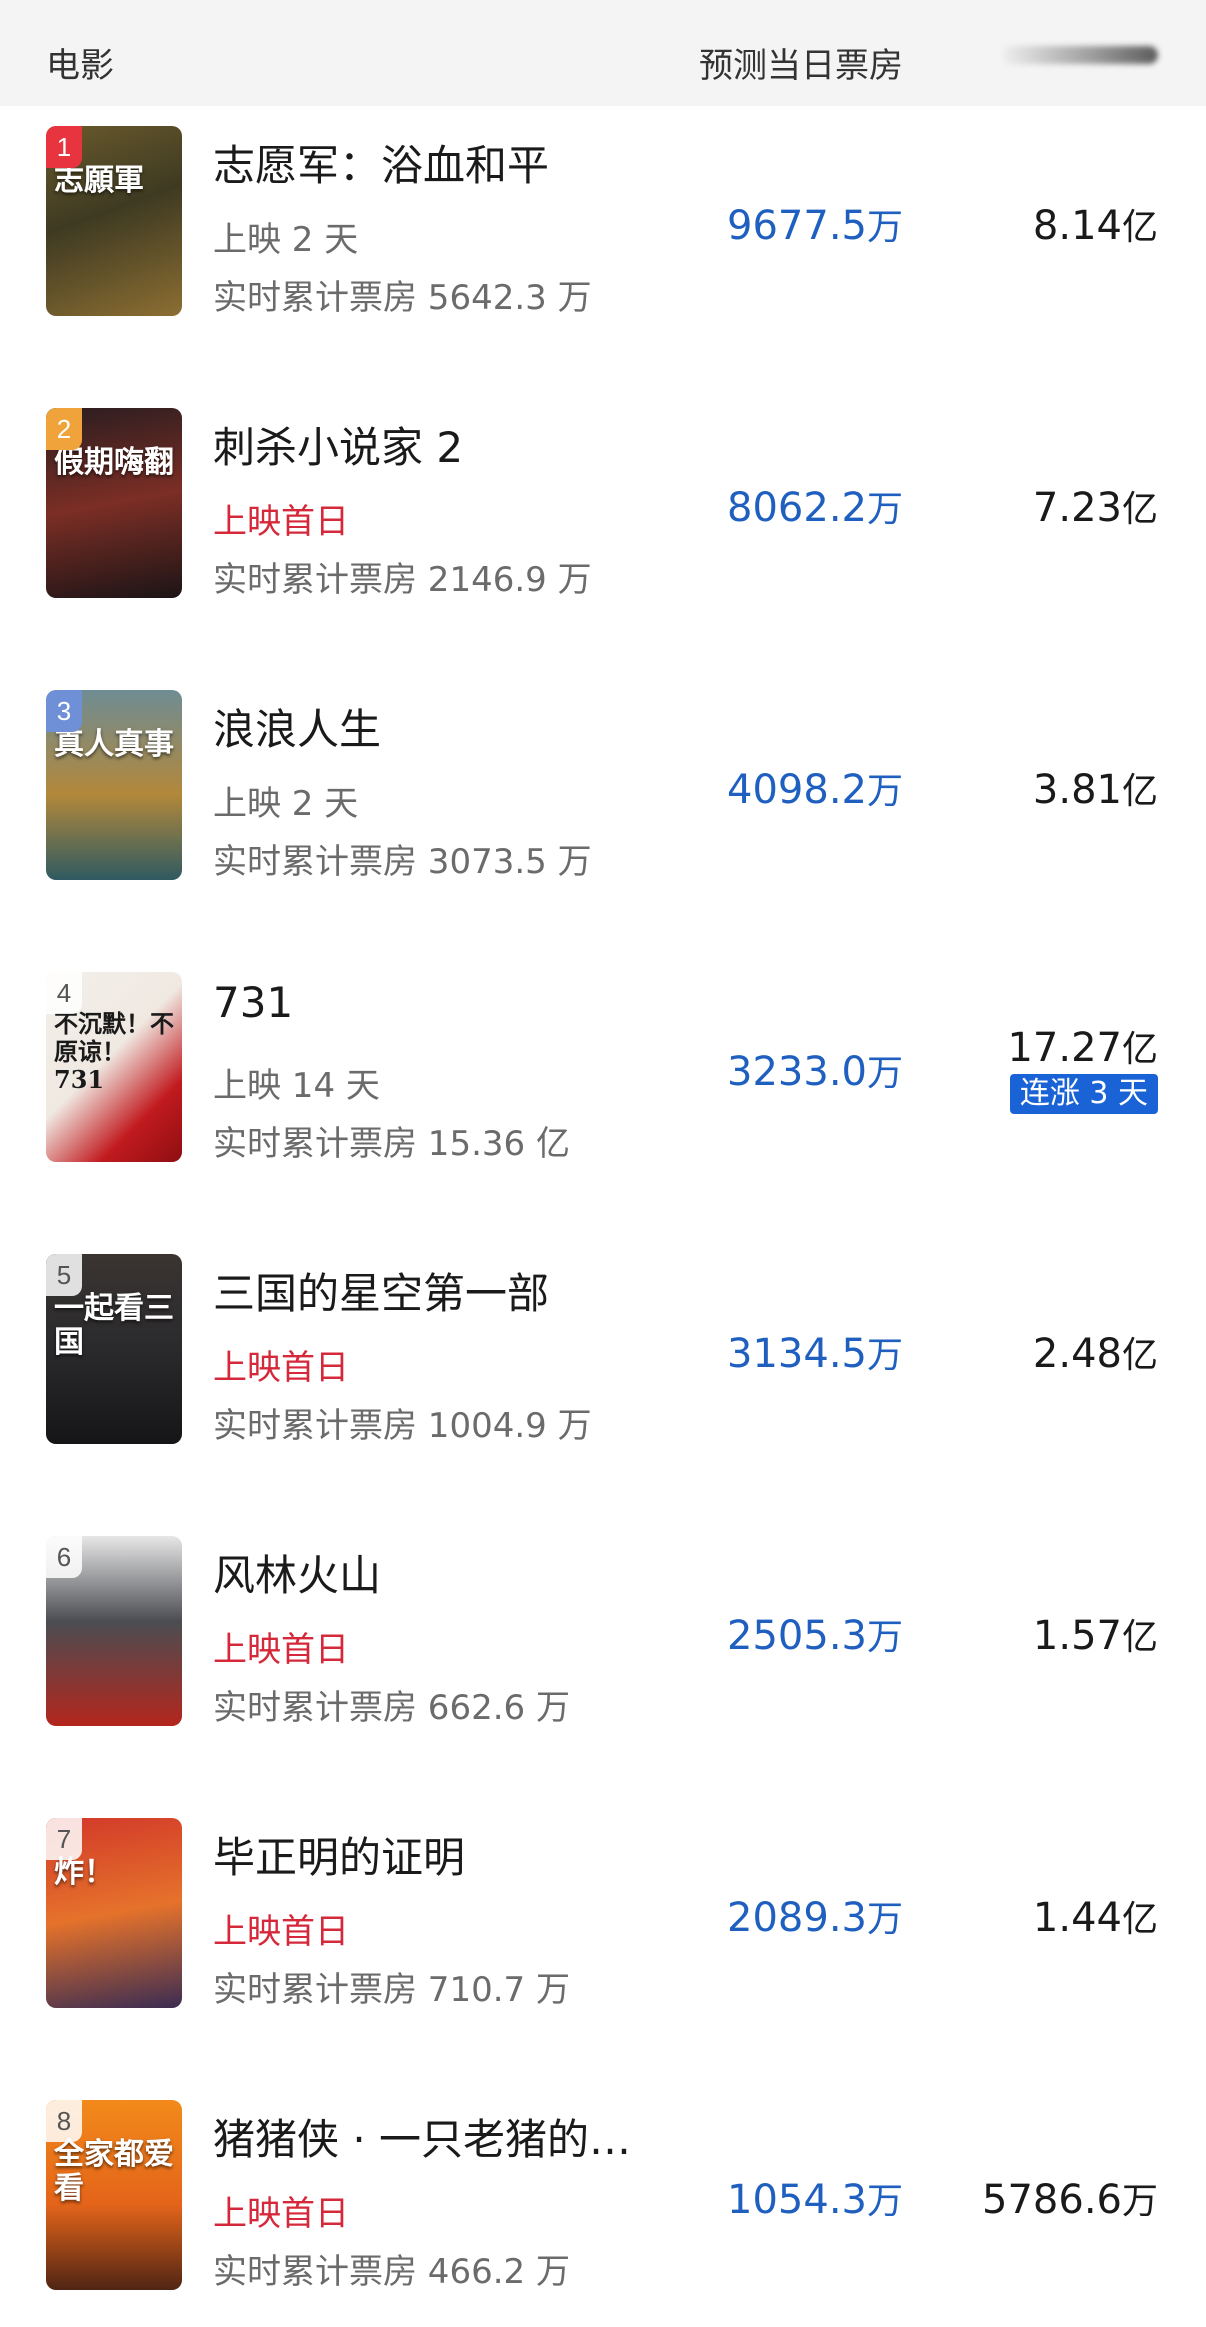 Image resolution: width=1206 pixels, height=2327 pixels. What do you see at coordinates (64, 1557) in the screenshot?
I see `rank-badge: 6` at bounding box center [64, 1557].